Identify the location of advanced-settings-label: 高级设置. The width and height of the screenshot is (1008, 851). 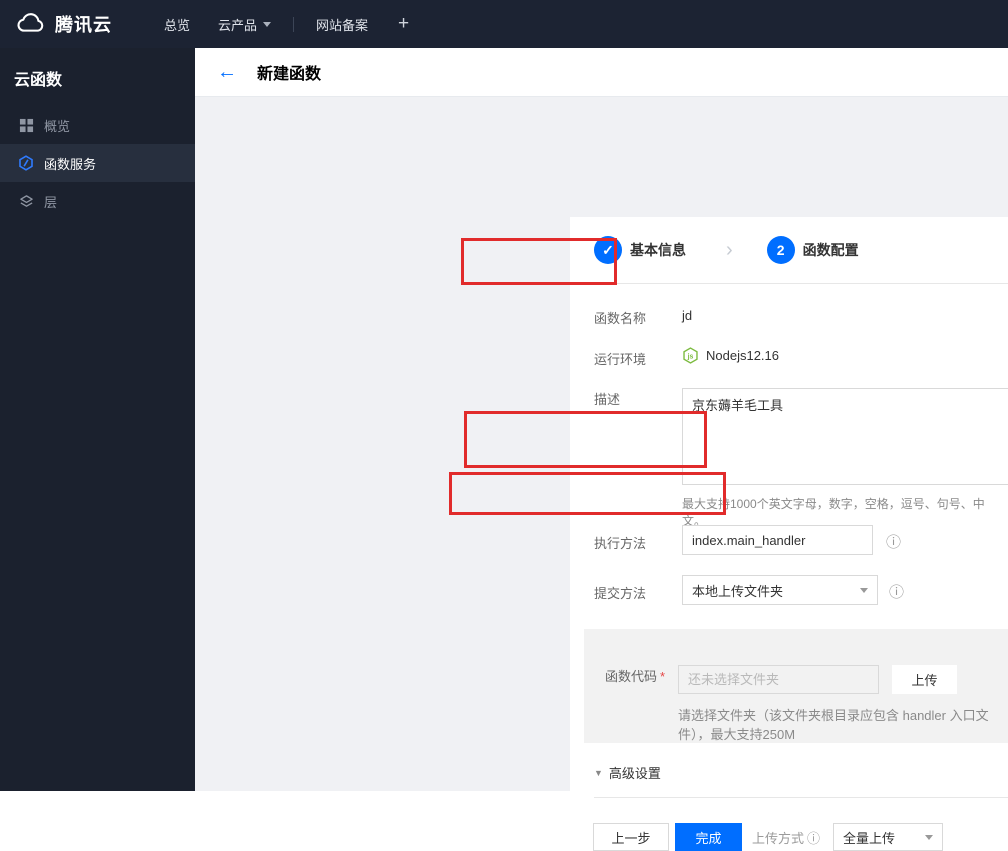
(634, 773).